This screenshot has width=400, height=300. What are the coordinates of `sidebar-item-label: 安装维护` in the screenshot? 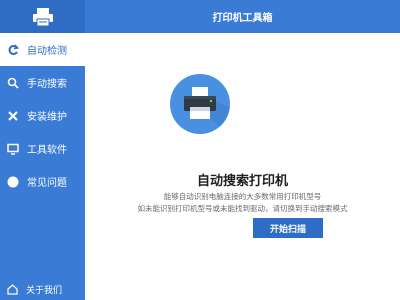 It's located at (47, 117).